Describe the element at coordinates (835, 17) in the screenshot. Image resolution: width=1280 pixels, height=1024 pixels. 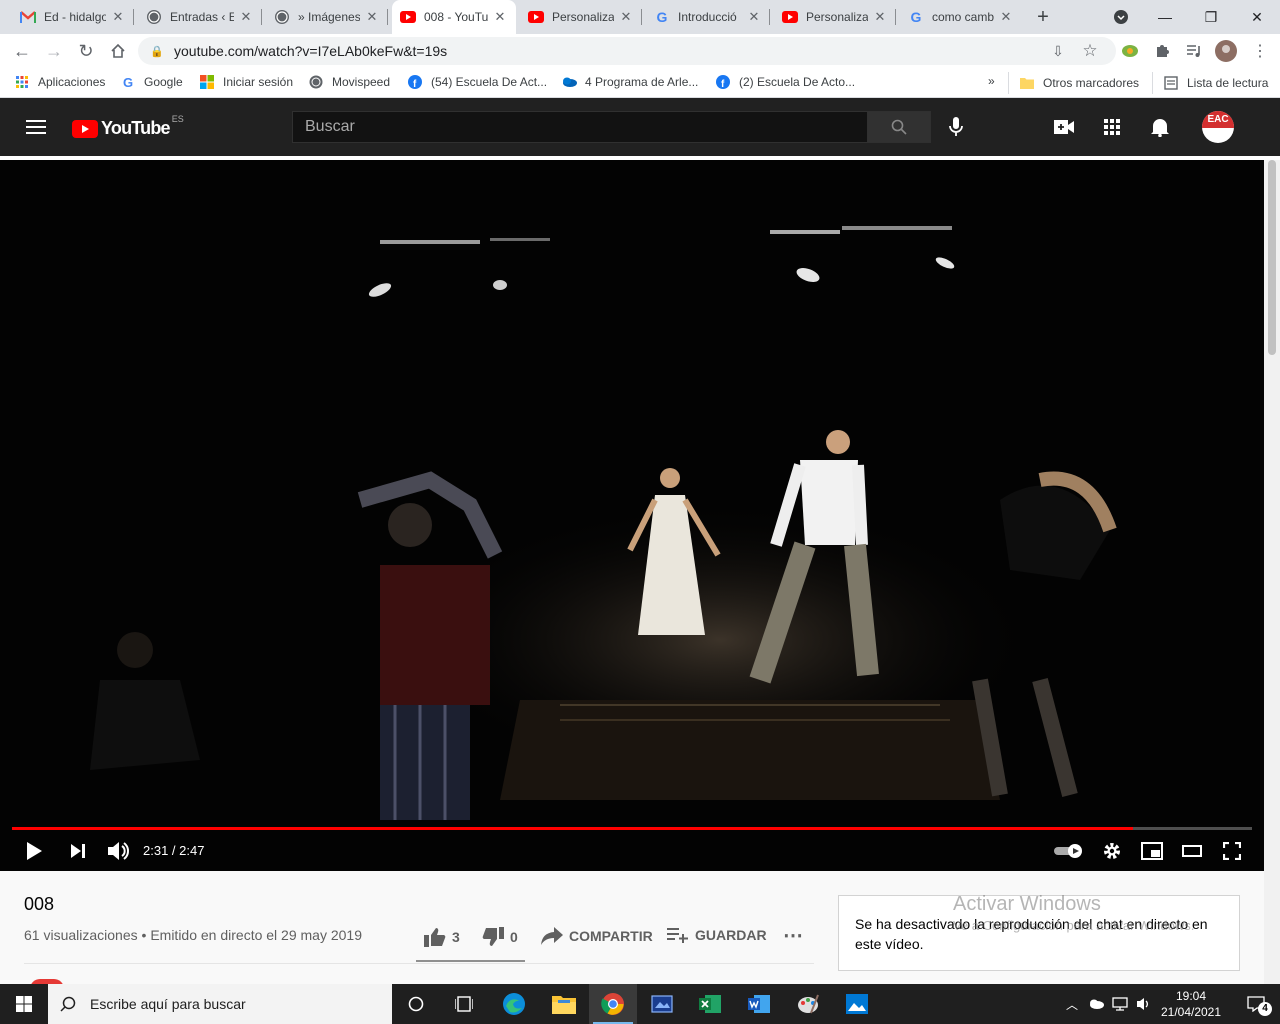
I see `tab-personaliza-2: Personaliza ✕` at that location.